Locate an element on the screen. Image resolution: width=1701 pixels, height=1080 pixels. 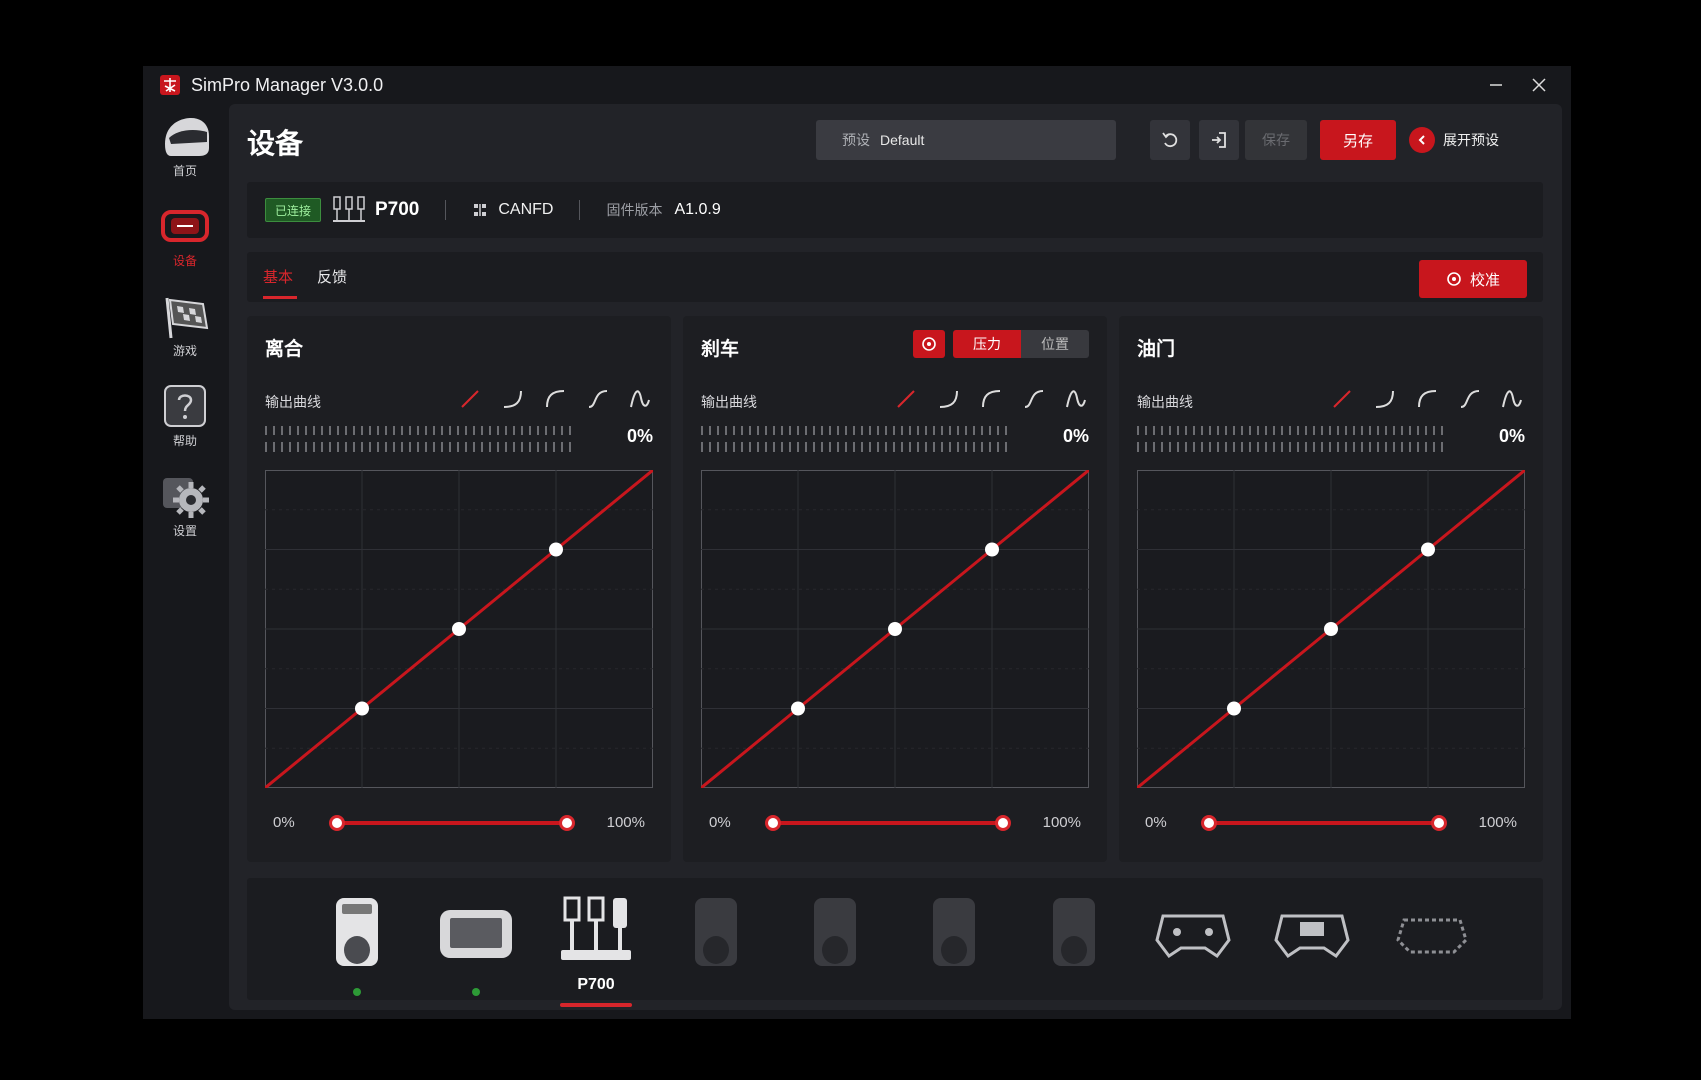
undo-button is located at coordinates (1170, 140).